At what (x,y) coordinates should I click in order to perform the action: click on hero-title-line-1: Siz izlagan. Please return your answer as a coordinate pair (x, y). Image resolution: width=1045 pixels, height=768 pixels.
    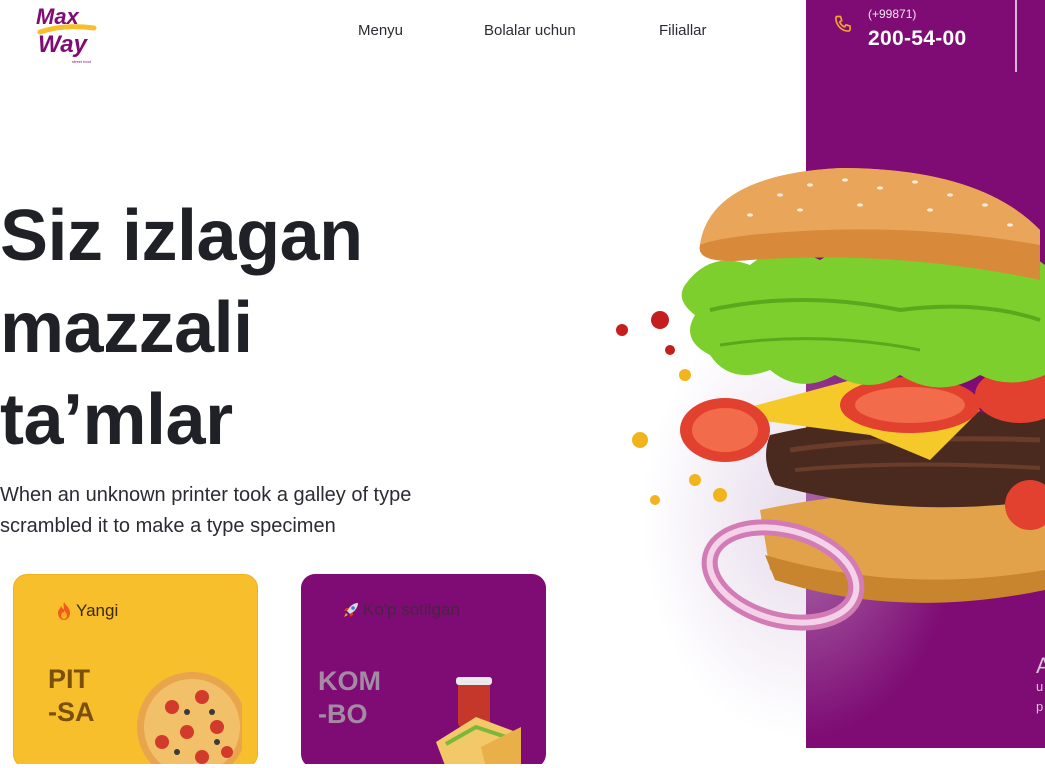
    Looking at the image, I should click on (181, 236).